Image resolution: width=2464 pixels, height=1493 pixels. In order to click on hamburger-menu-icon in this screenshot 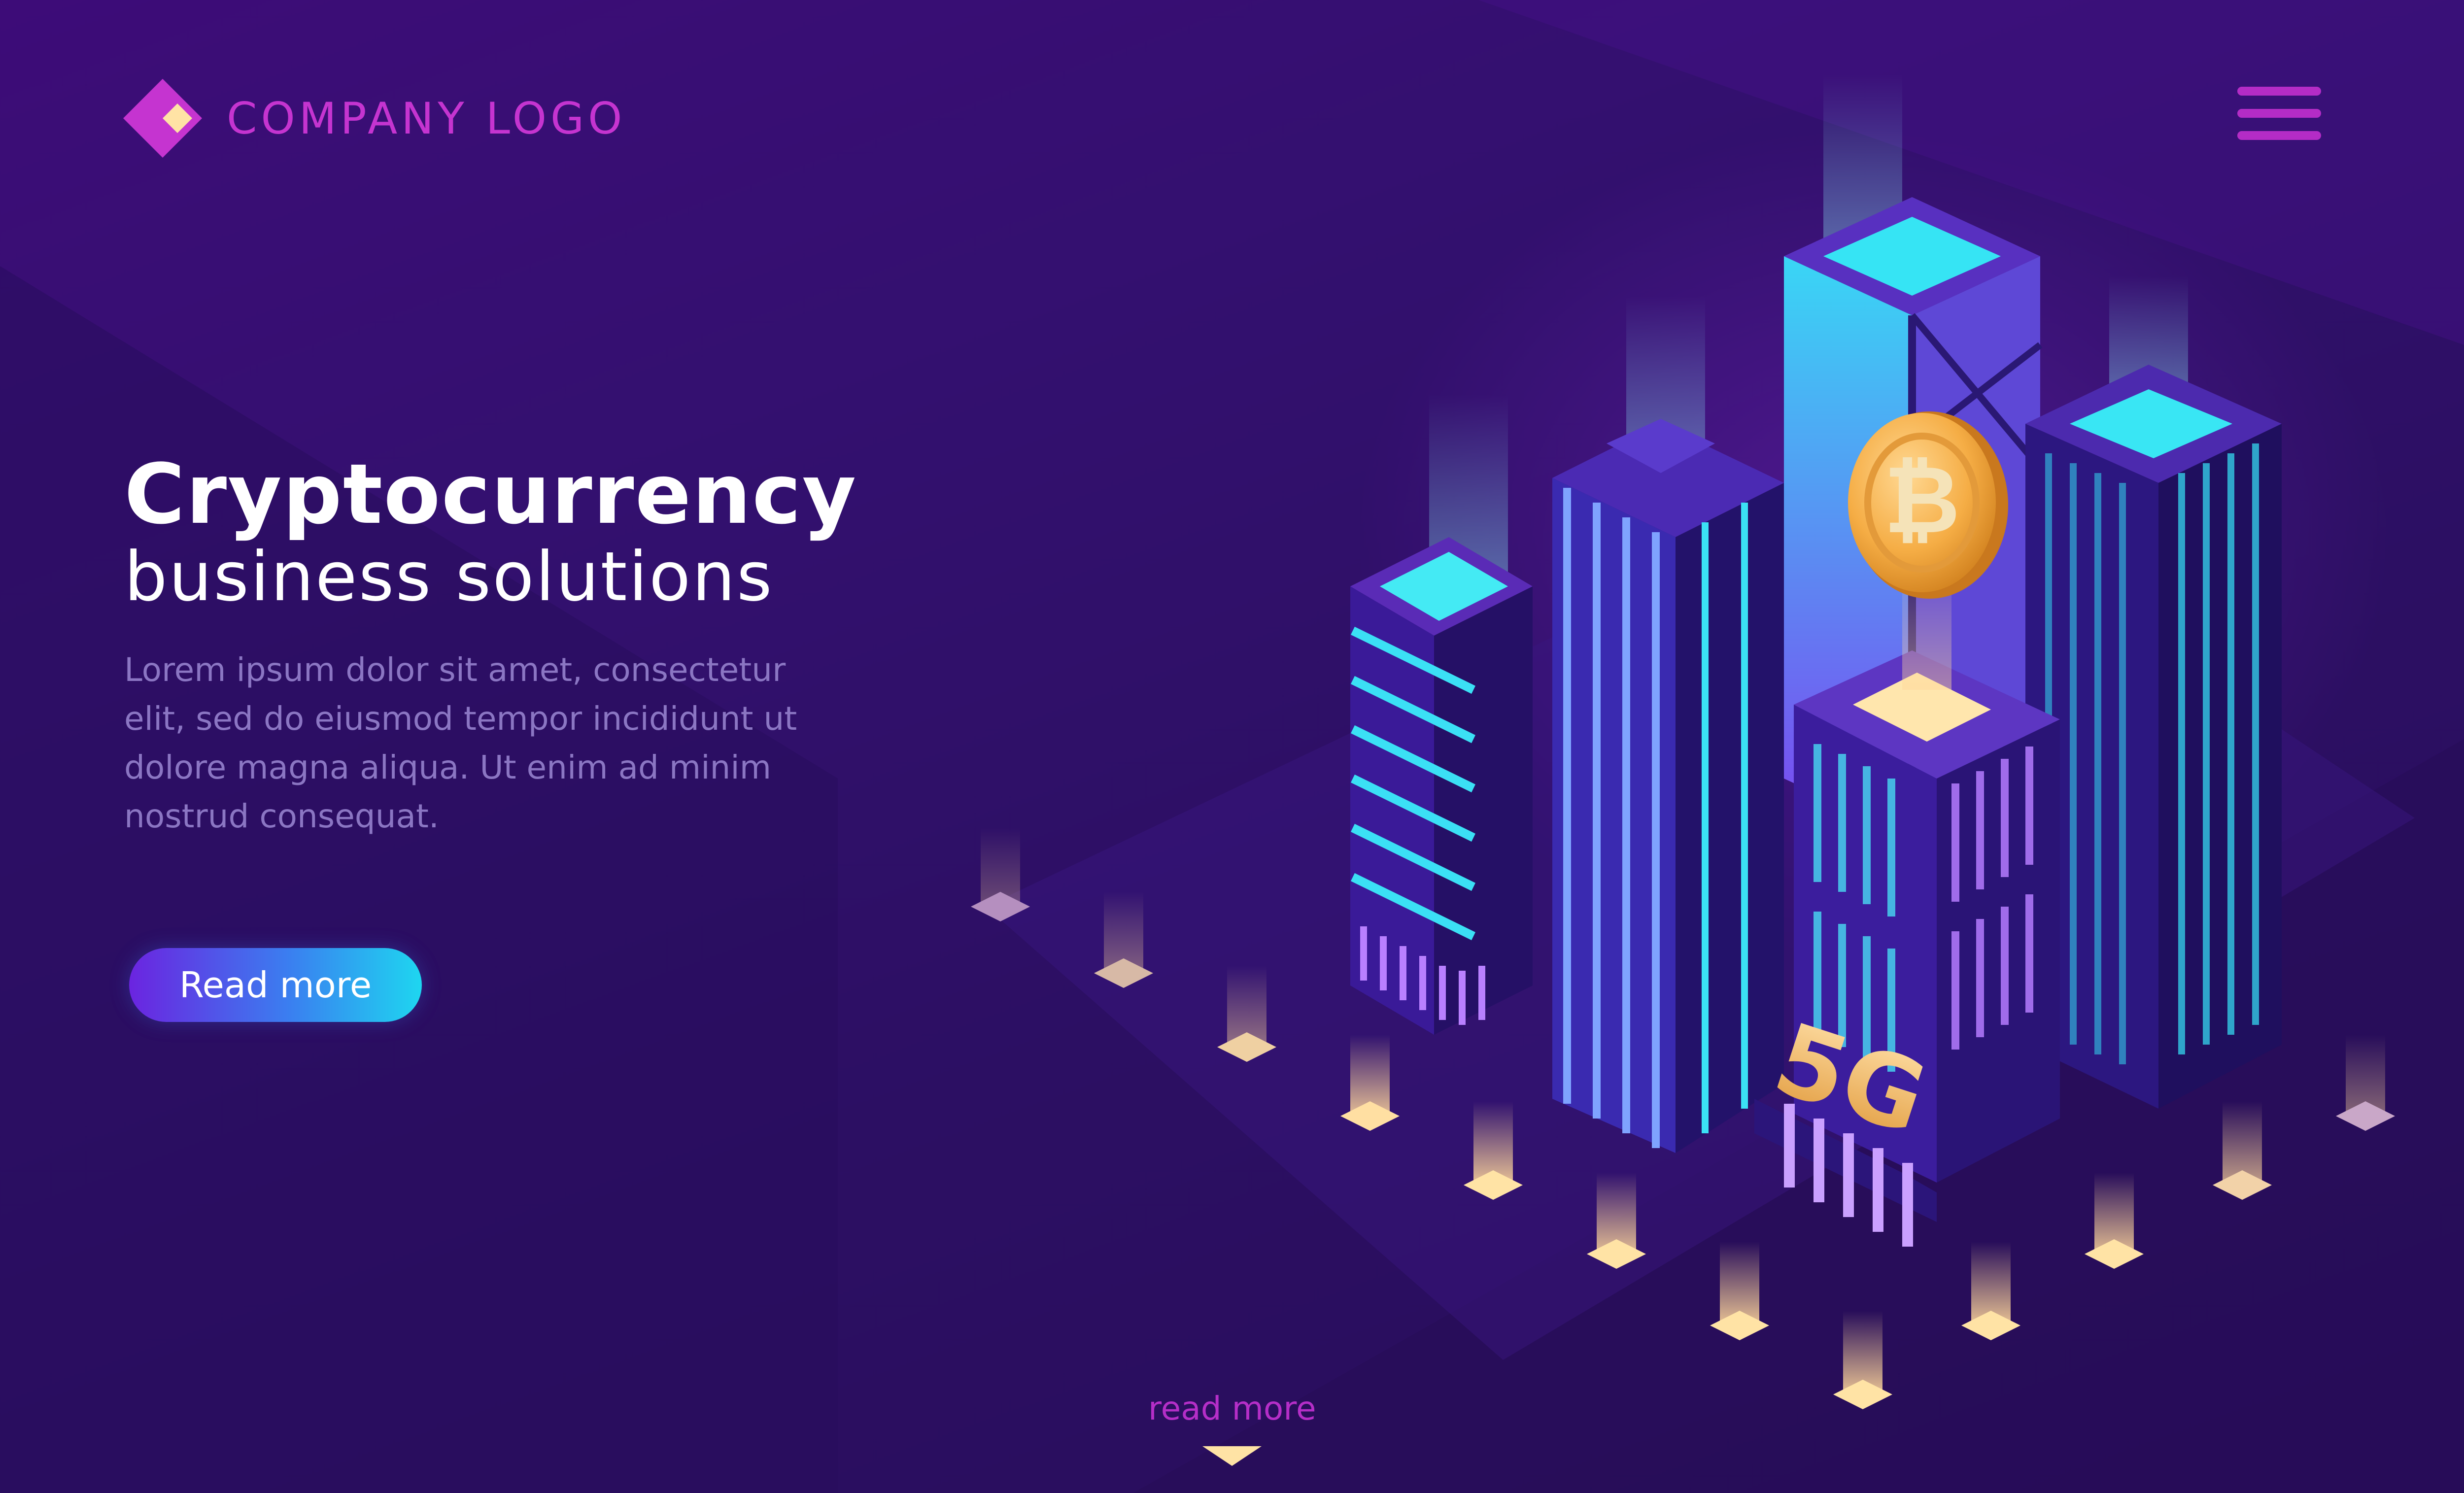, I will do `click(2279, 114)`.